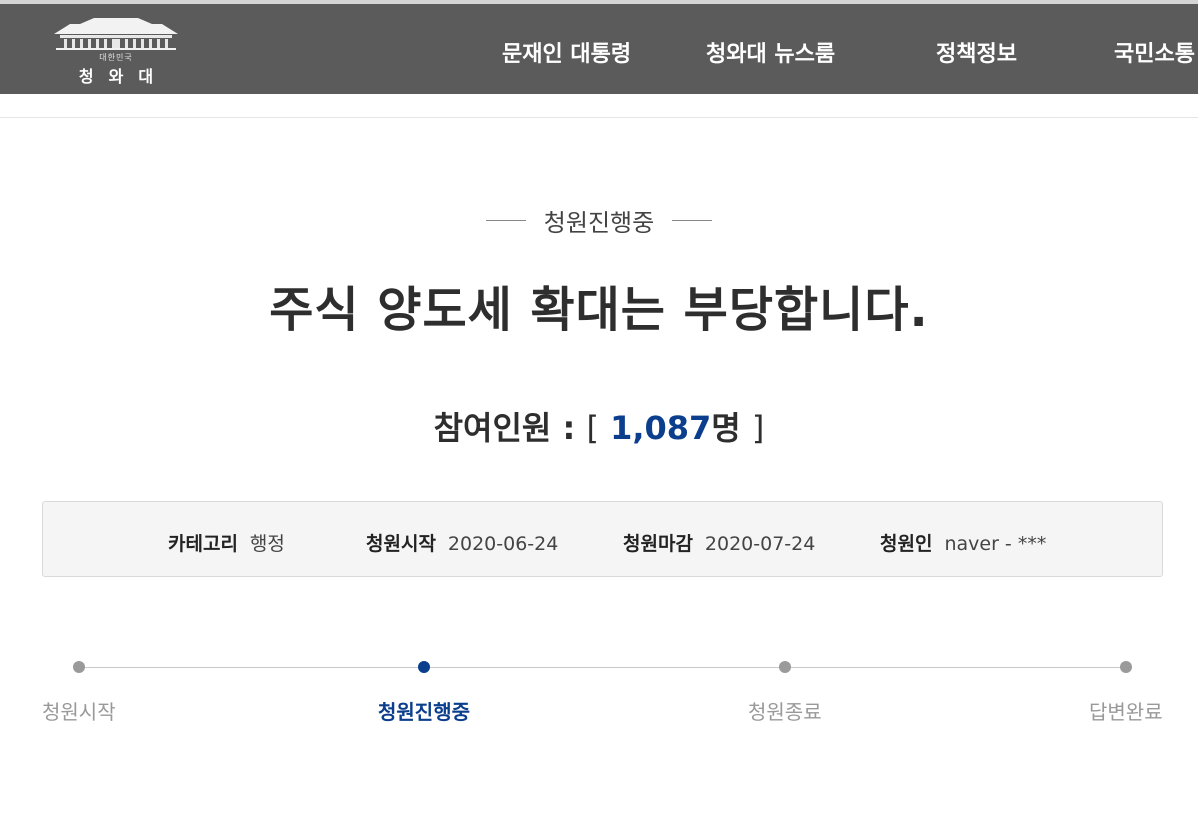 Image resolution: width=1198 pixels, height=816 pixels. I want to click on nav-communication: 국민소통, so click(1154, 52).